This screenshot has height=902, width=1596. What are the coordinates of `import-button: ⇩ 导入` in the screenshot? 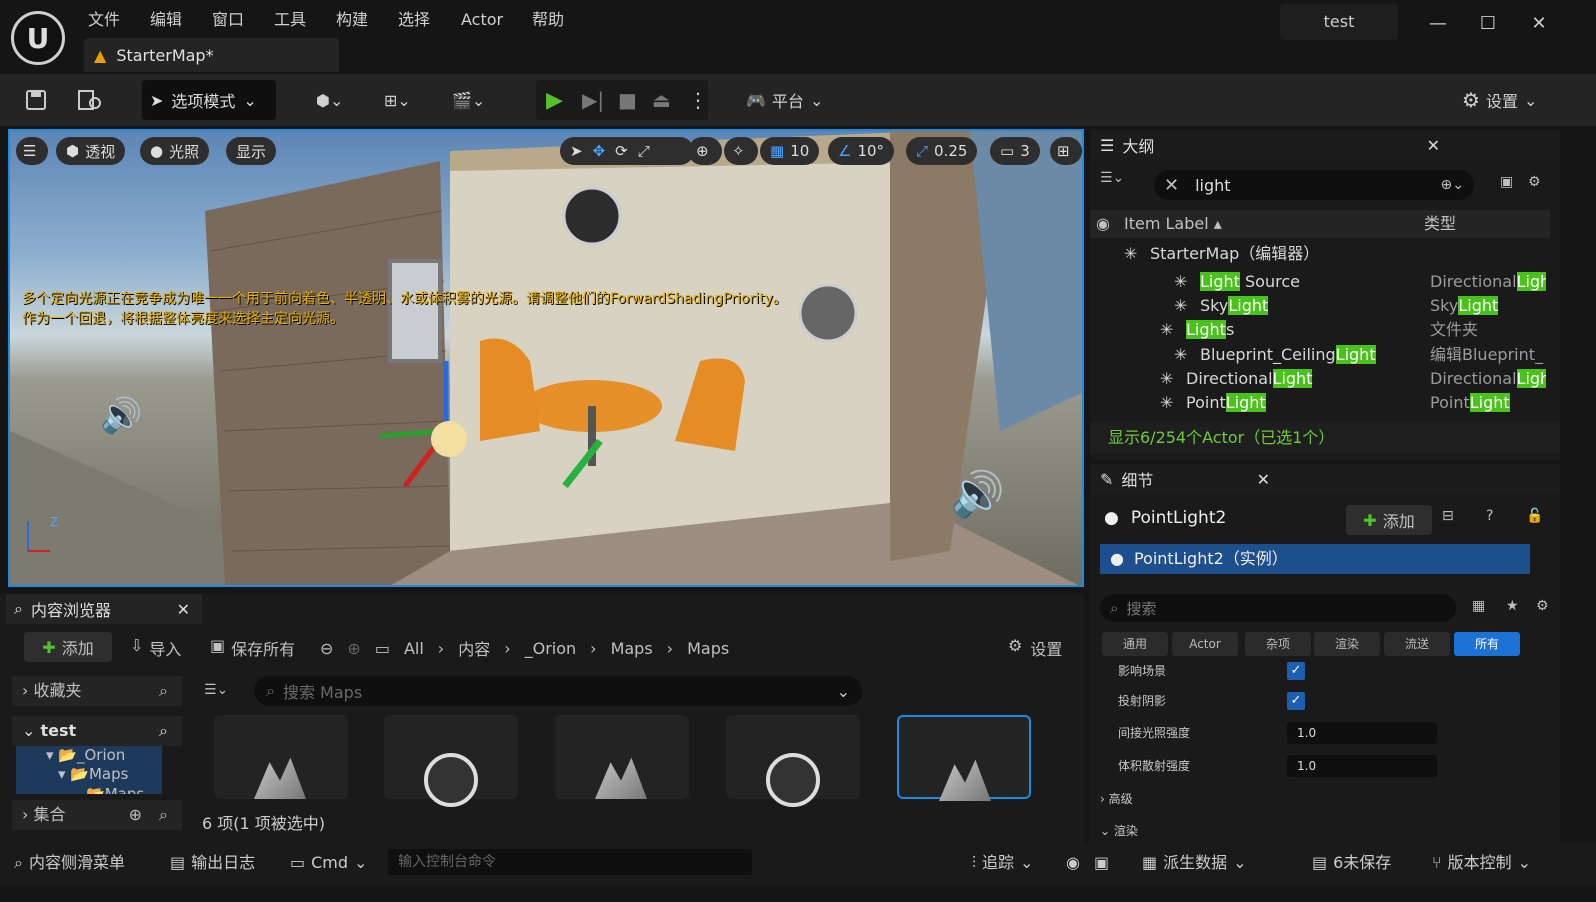 It's located at (155, 648).